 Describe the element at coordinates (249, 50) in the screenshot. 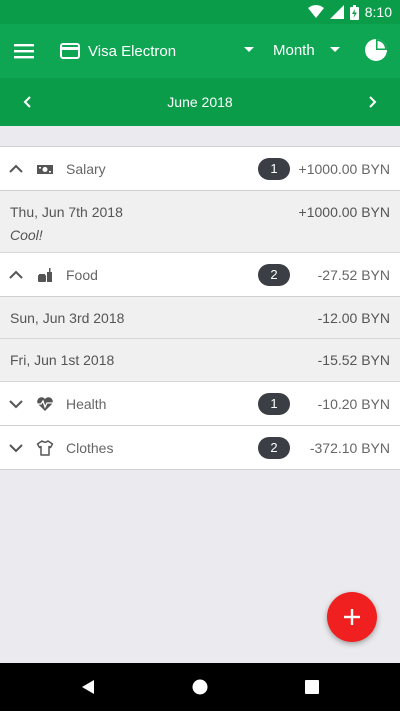

I see `card-dropdown-icon` at that location.